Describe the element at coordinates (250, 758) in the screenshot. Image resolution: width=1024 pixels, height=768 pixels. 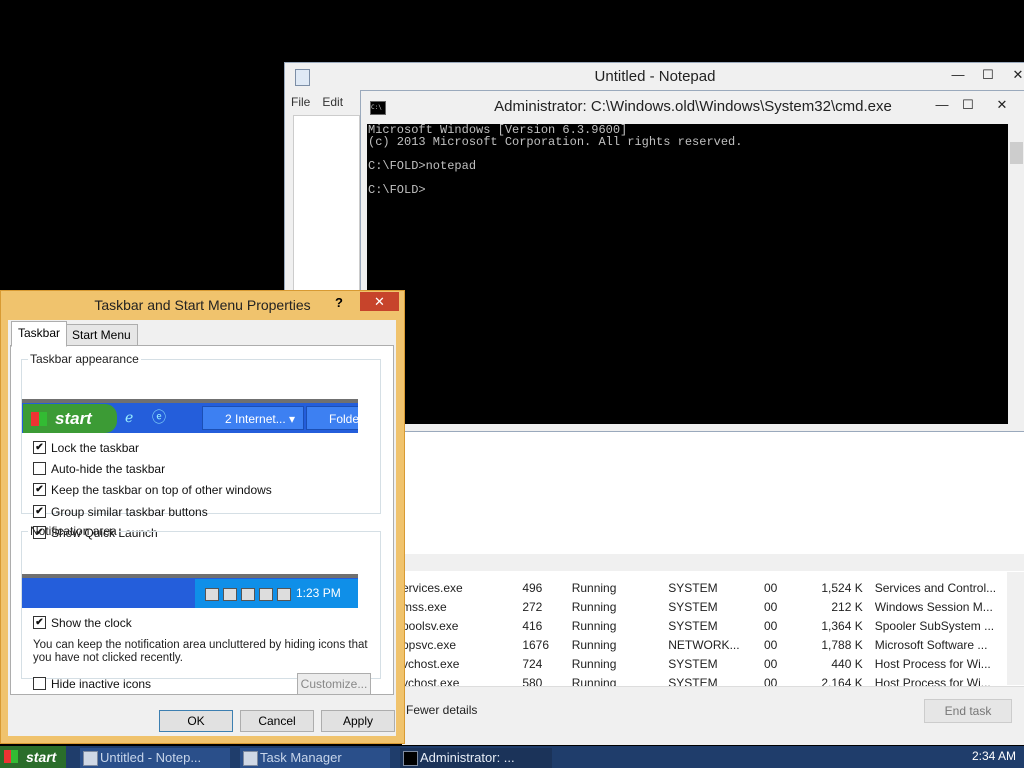
I see `task-manager-icon` at that location.